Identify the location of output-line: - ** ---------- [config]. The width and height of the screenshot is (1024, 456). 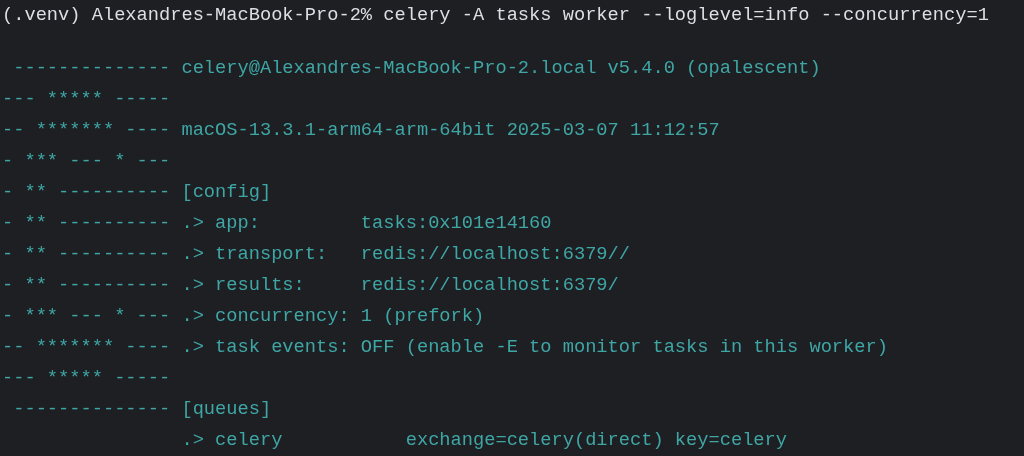
(137, 192).